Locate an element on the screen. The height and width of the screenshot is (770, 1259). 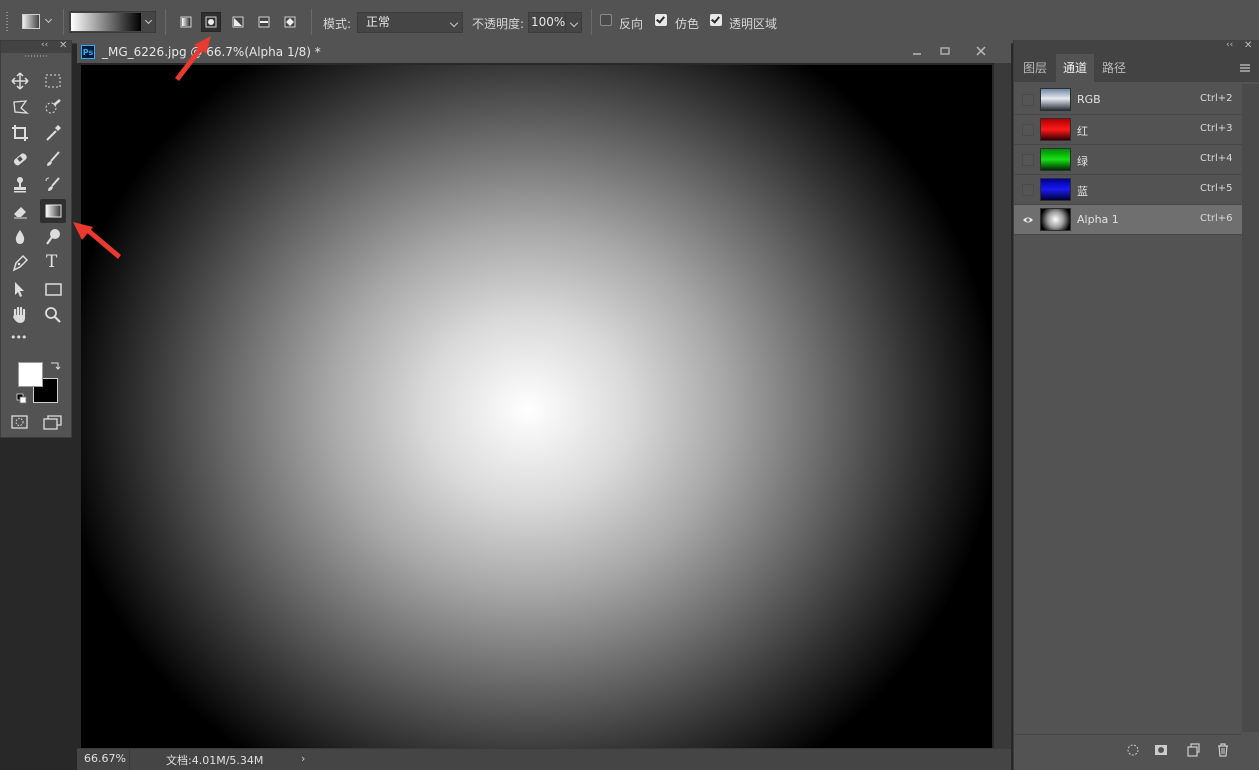
switch-colors-icon is located at coordinates (55, 365).